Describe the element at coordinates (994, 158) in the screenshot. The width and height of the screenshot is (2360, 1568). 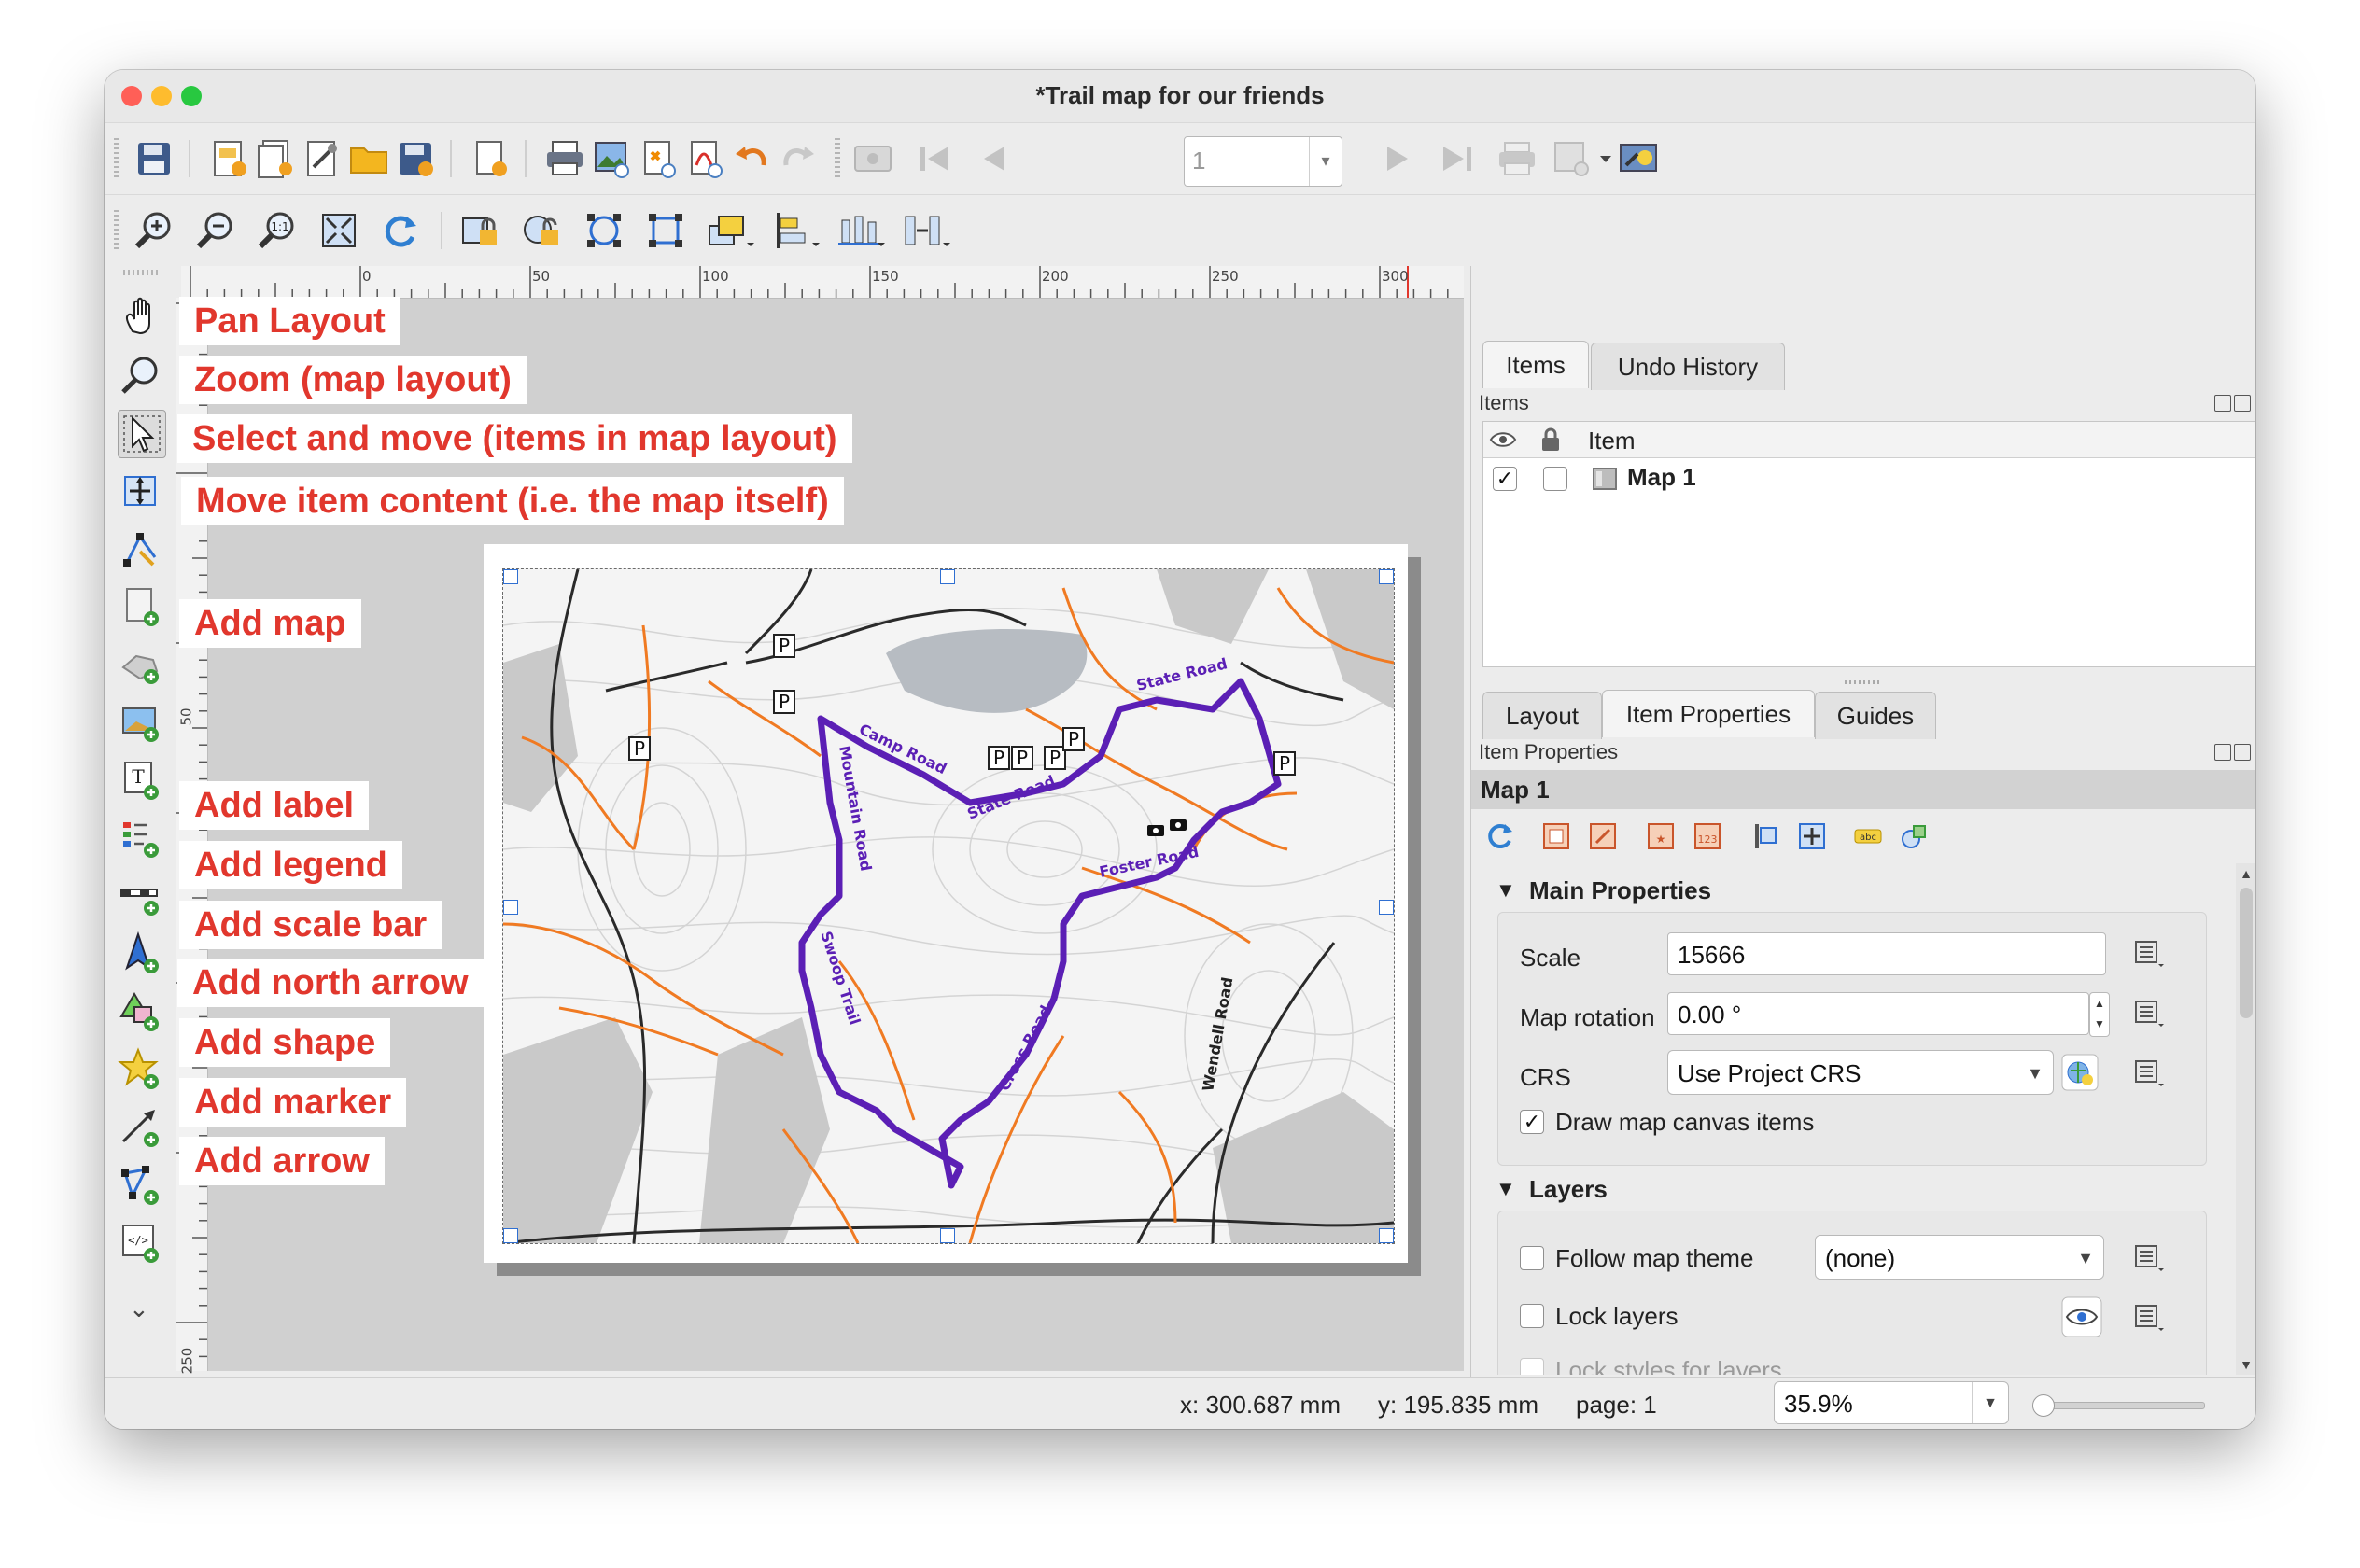
I see `previous-feature-icon` at that location.